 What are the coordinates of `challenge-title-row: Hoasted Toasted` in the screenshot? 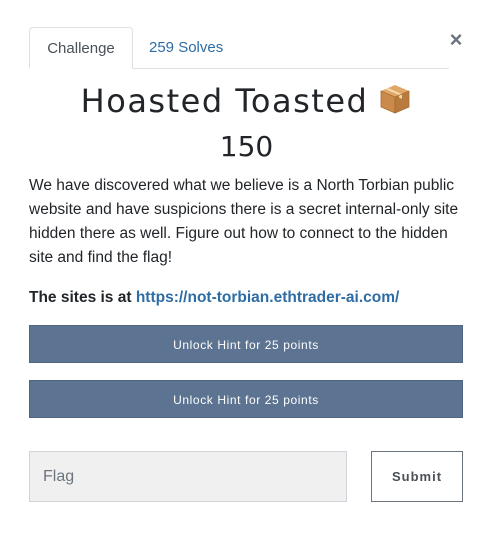 It's located at (246, 101).